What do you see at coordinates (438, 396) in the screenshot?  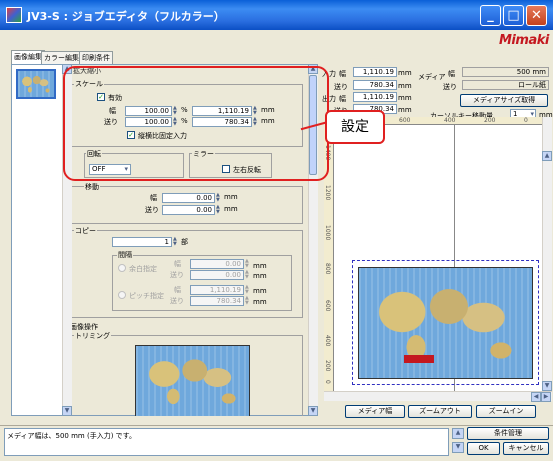 I see `canvas-hscrollbar: ◀ ▶` at bounding box center [438, 396].